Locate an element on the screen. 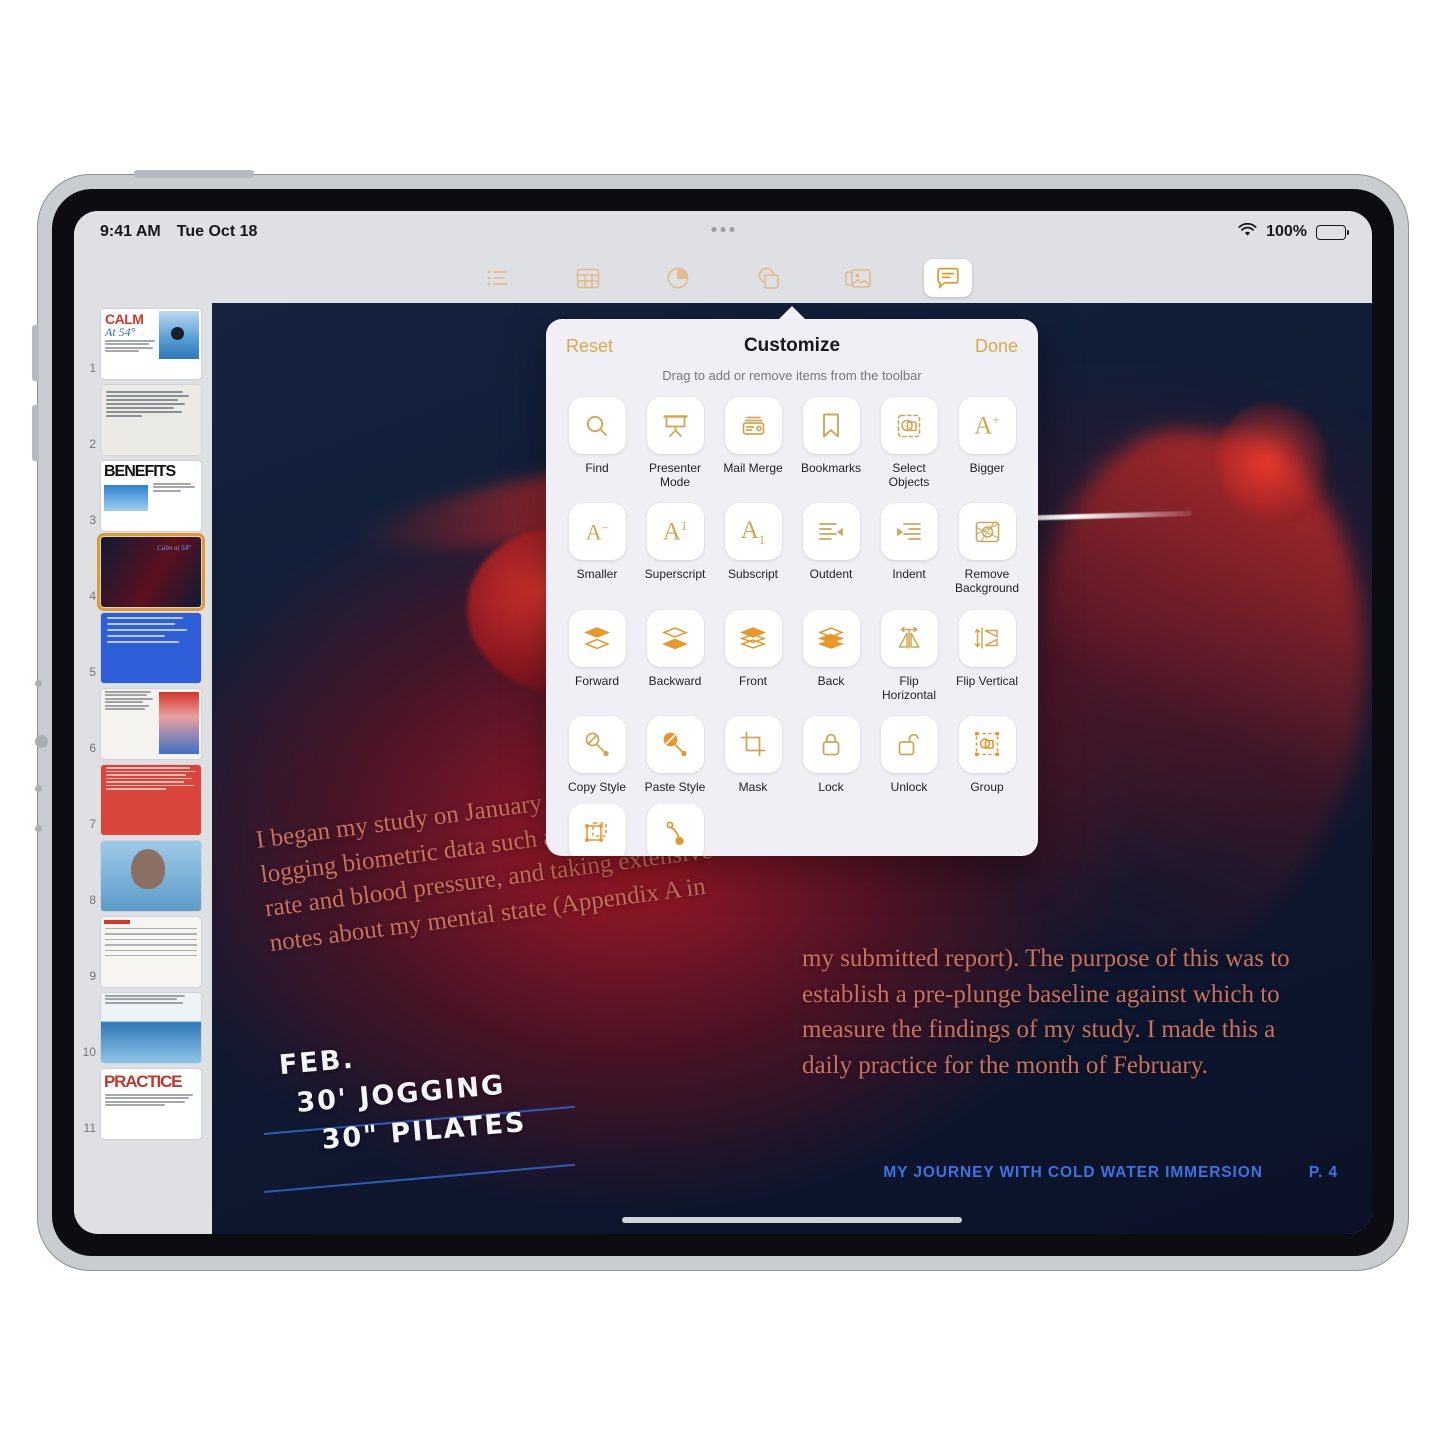  volume-up-button is located at coordinates (35, 353).